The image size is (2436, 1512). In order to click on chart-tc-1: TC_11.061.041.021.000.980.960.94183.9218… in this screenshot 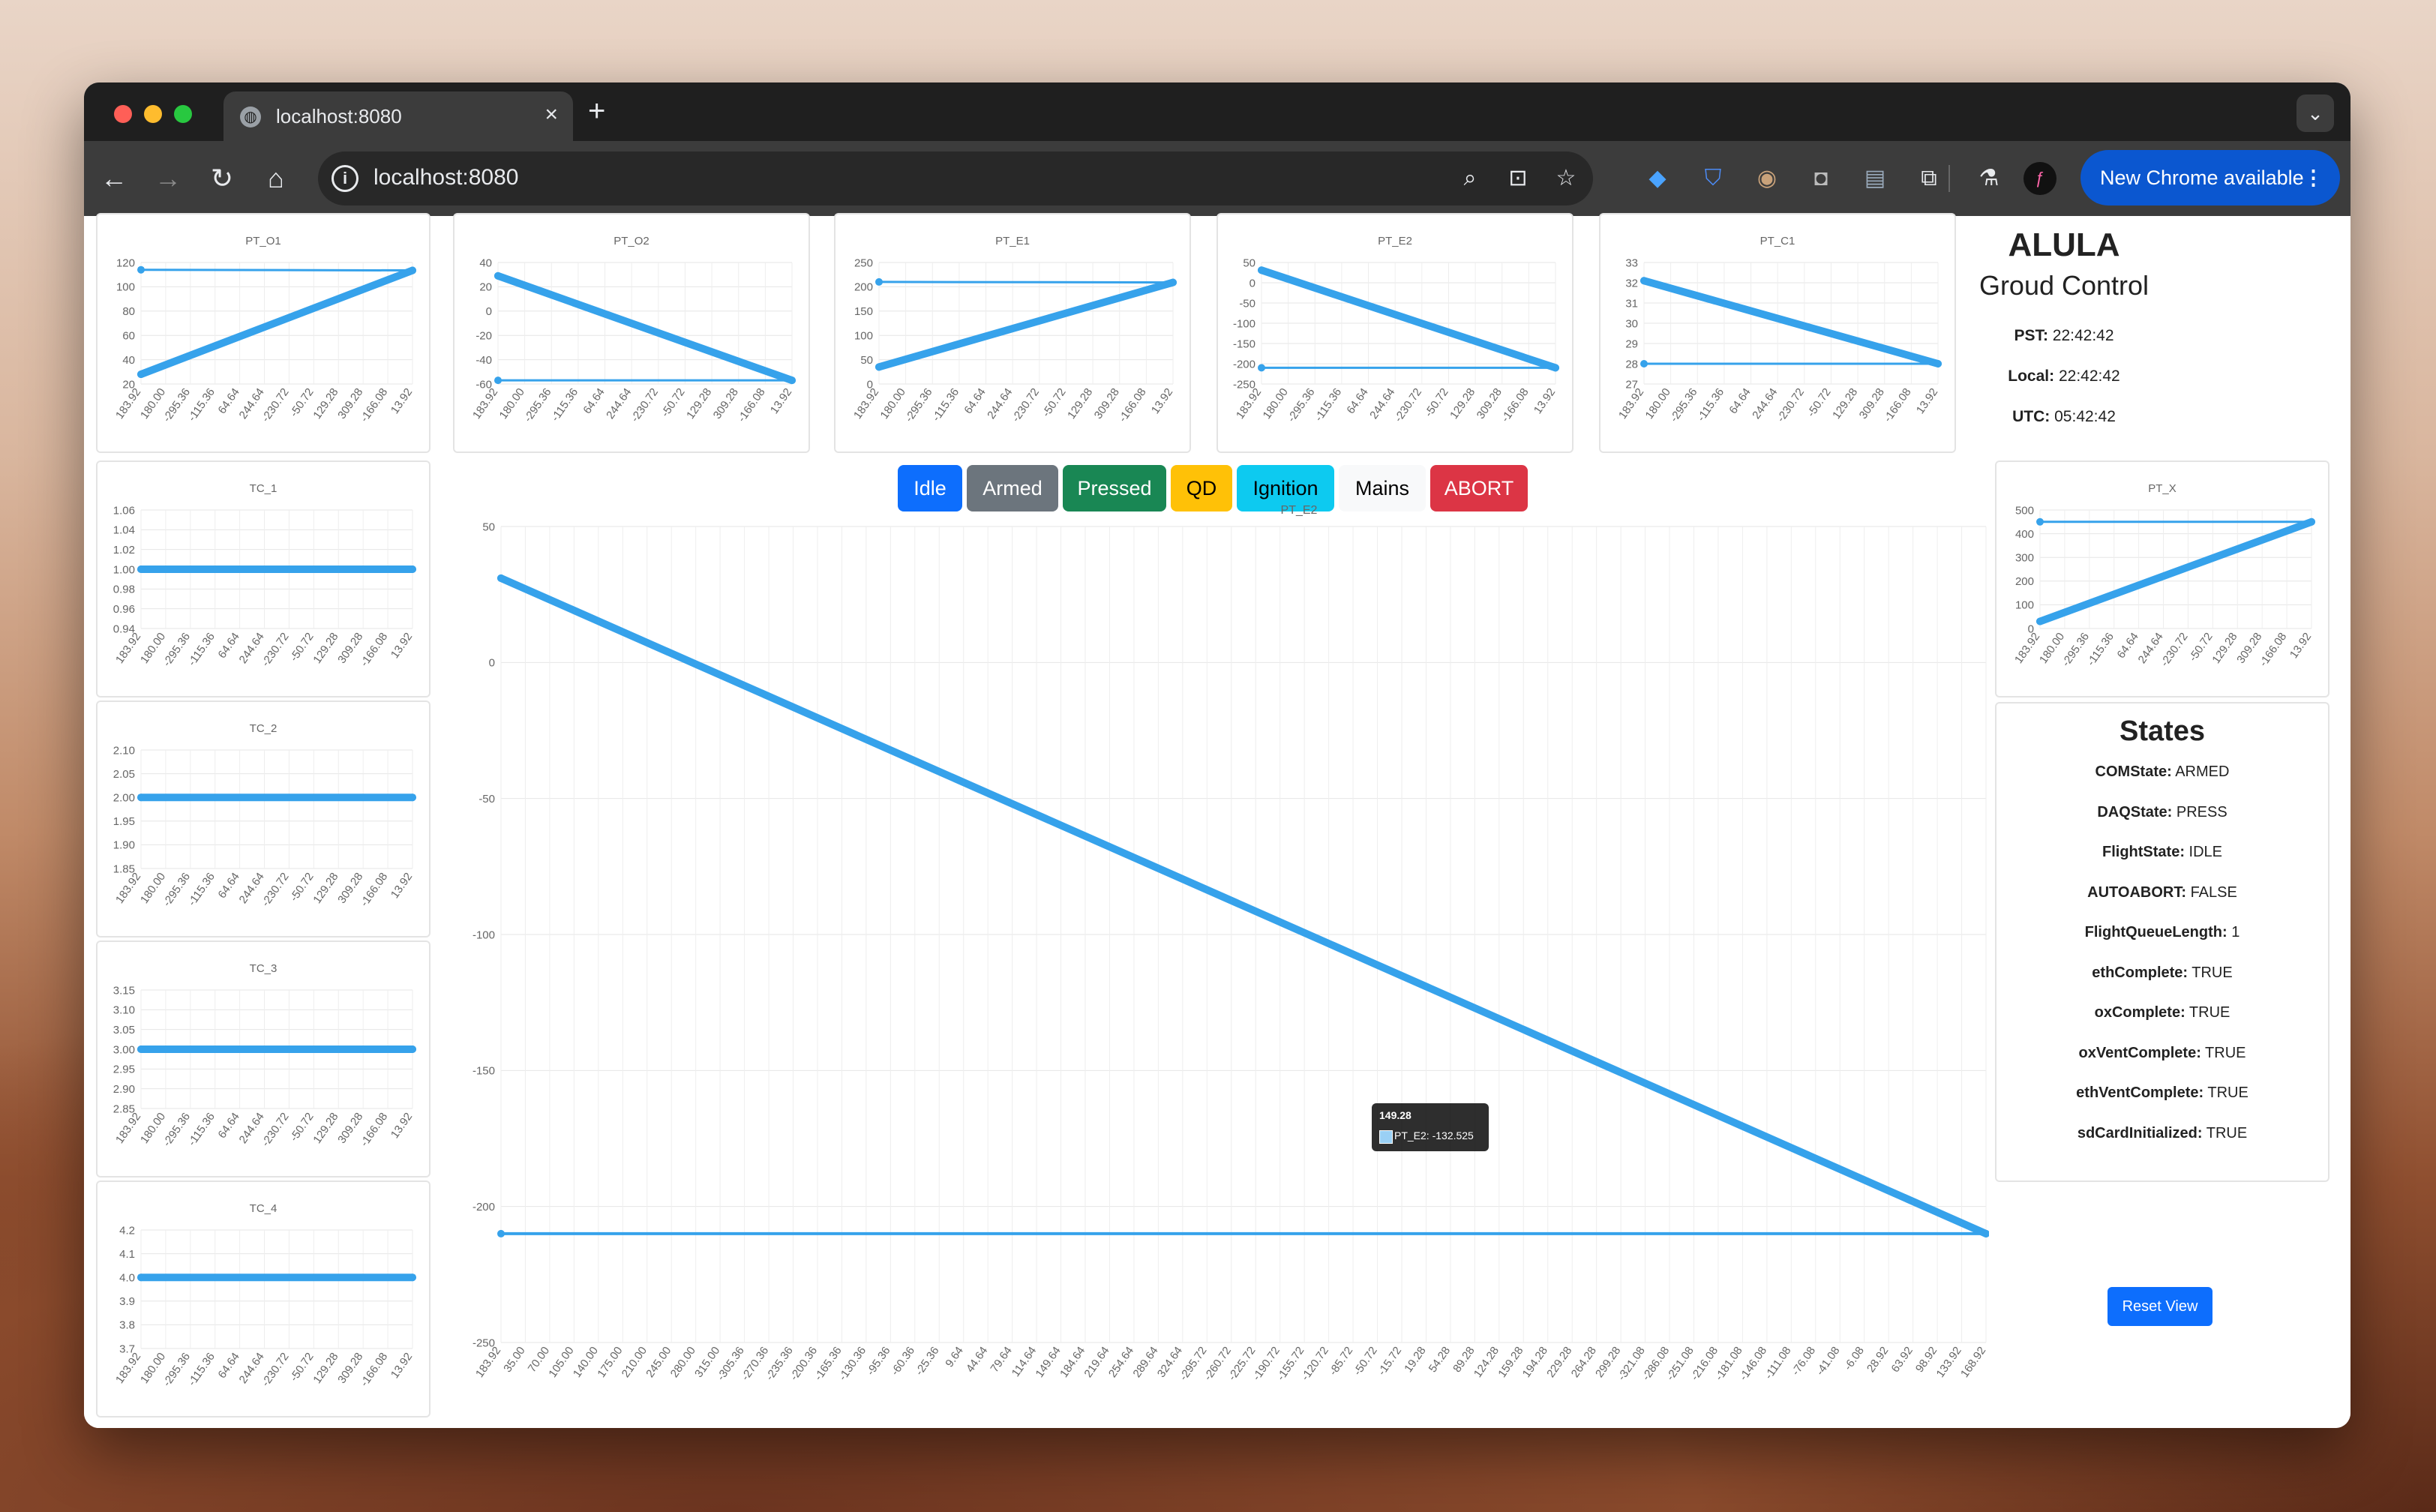, I will do `click(263, 579)`.